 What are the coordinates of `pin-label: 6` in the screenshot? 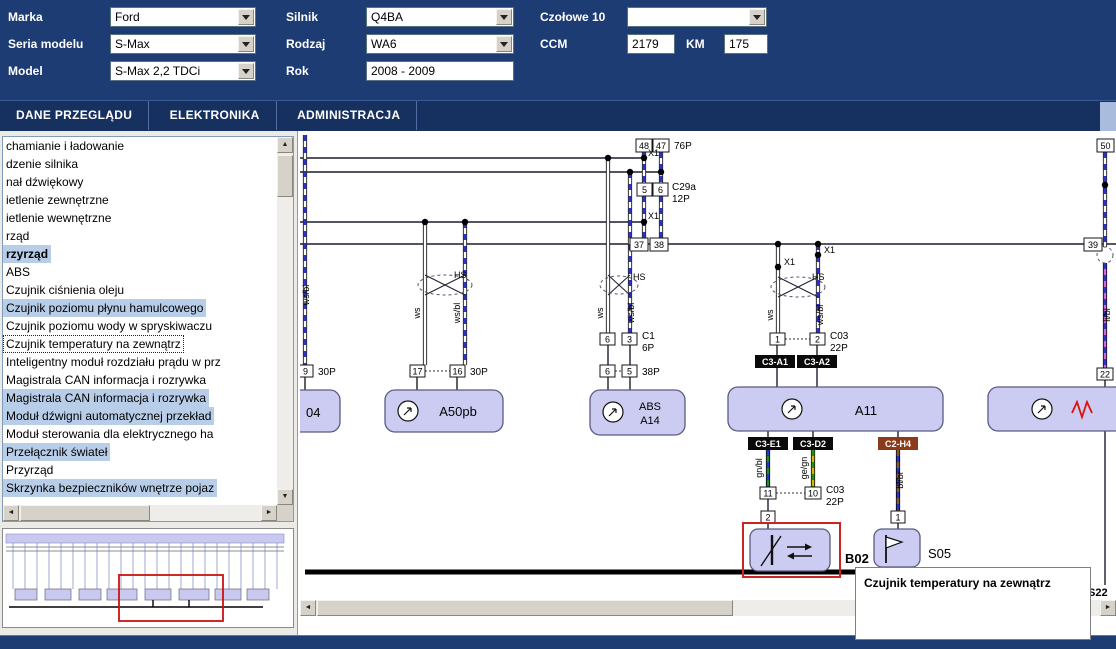 It's located at (607, 340).